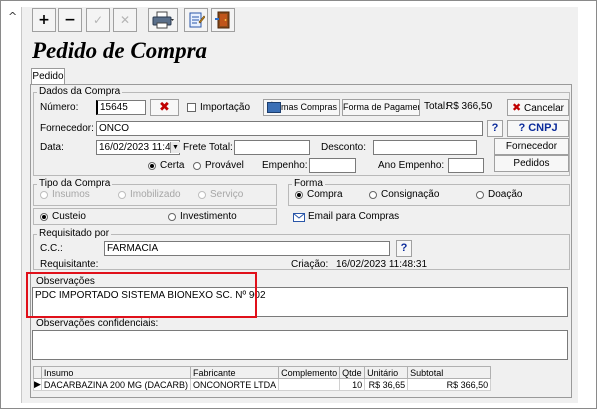 Image resolution: width=597 pixels, height=409 pixels. What do you see at coordinates (289, 128) in the screenshot?
I see `fornecedor-field: ONCO` at bounding box center [289, 128].